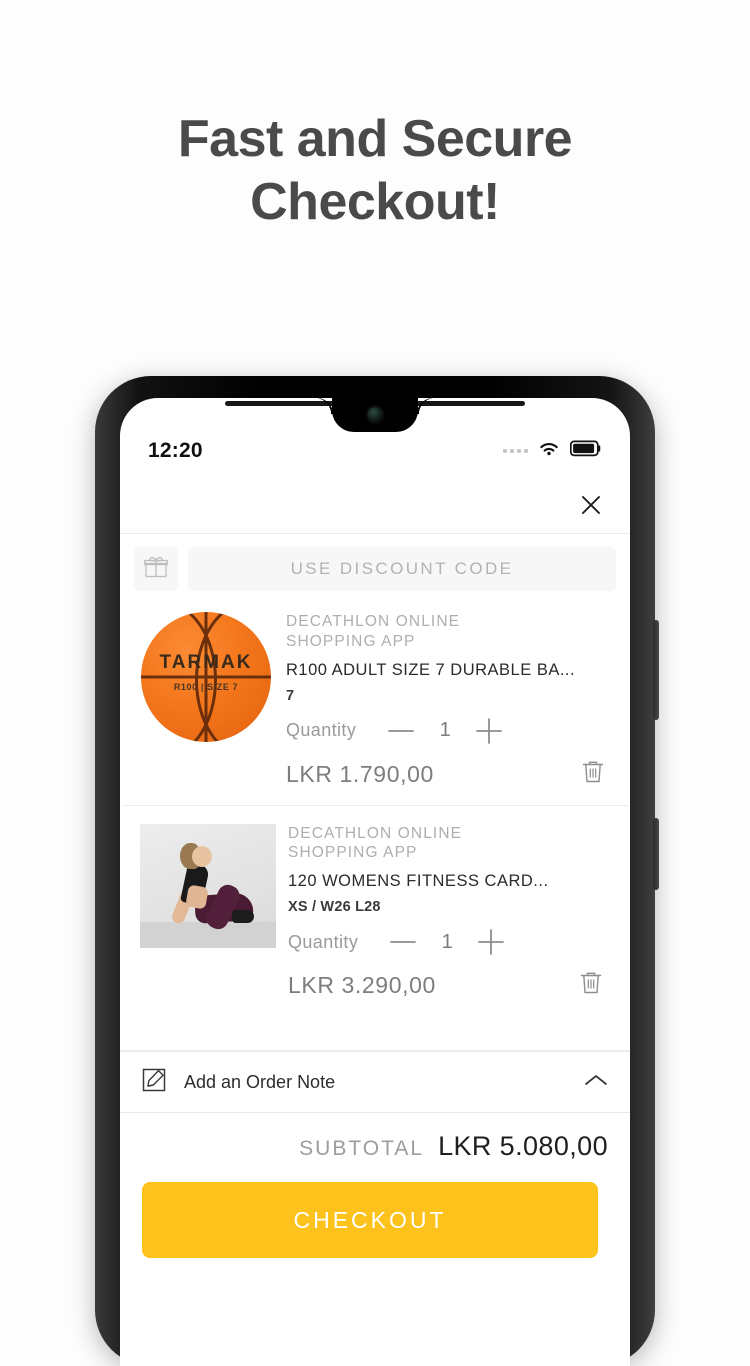 The width and height of the screenshot is (750, 1366). What do you see at coordinates (656, 670) in the screenshot?
I see `power-button` at bounding box center [656, 670].